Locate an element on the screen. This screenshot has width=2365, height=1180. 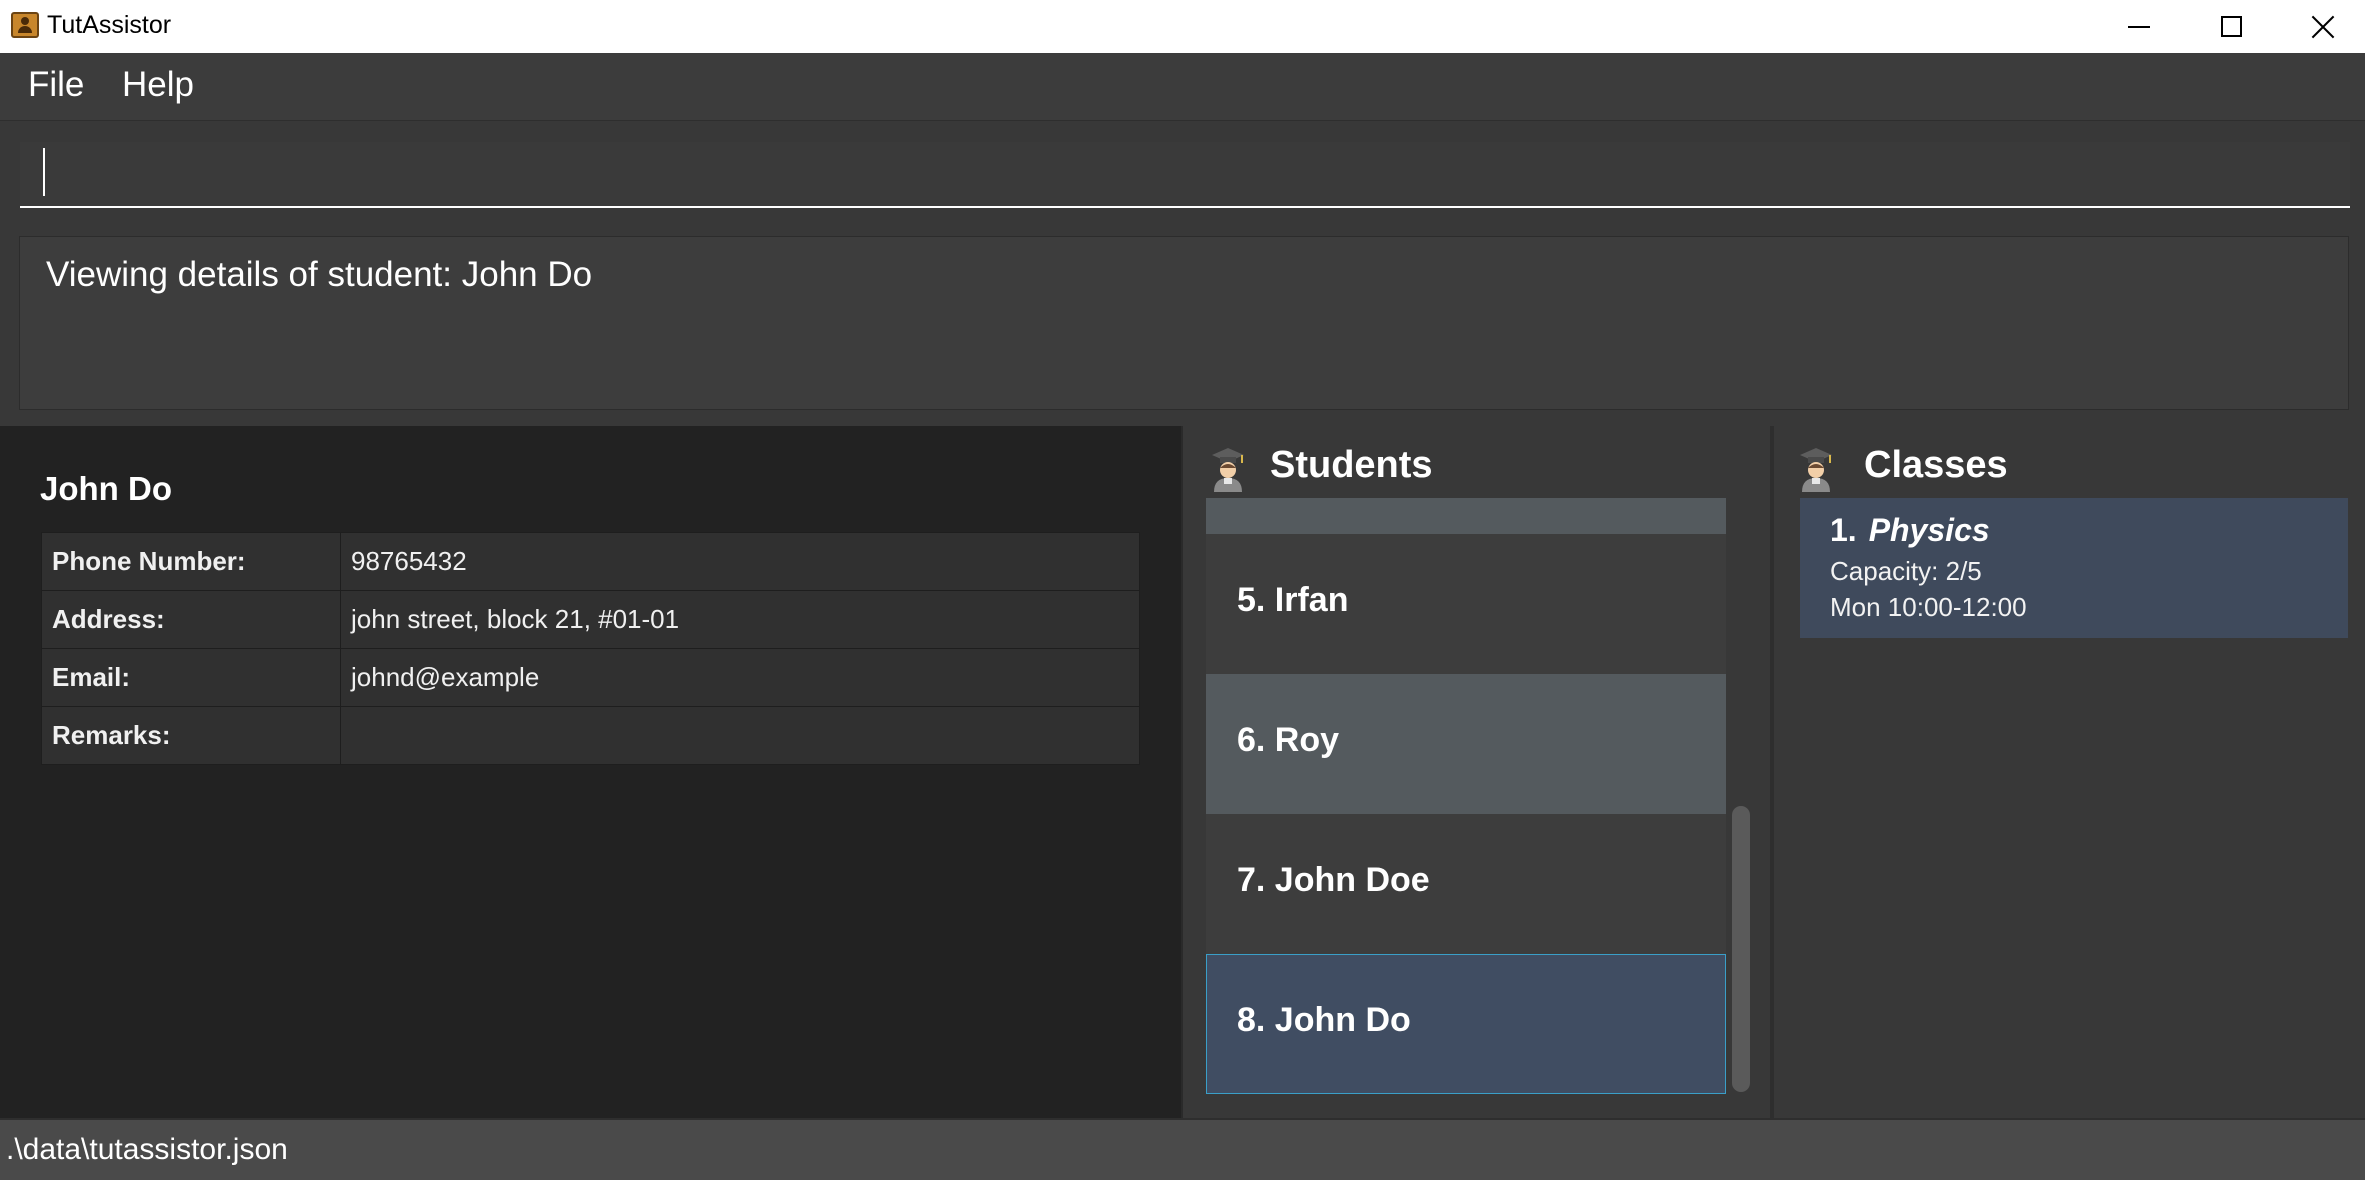
text-cursor is located at coordinates (44, 172).